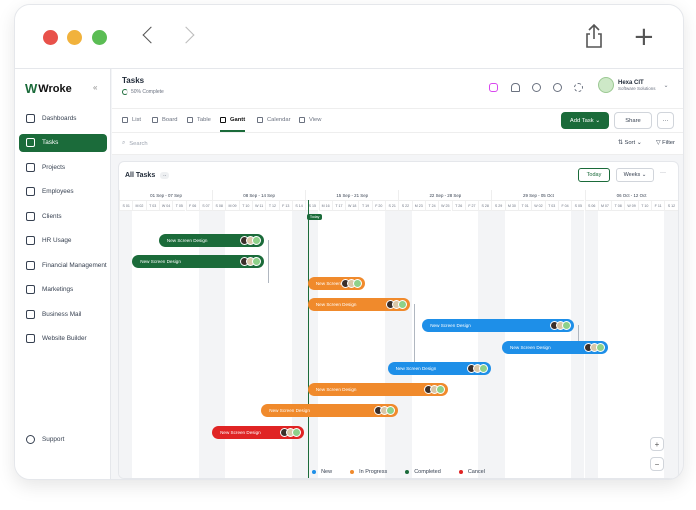  What do you see at coordinates (63, 439) in the screenshot?
I see `sidebar-item-support: Support` at bounding box center [63, 439].